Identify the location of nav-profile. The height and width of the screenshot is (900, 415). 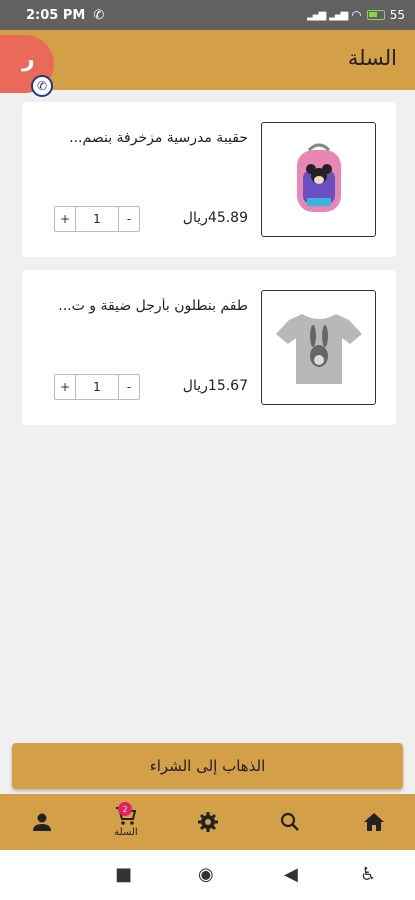
(42, 822).